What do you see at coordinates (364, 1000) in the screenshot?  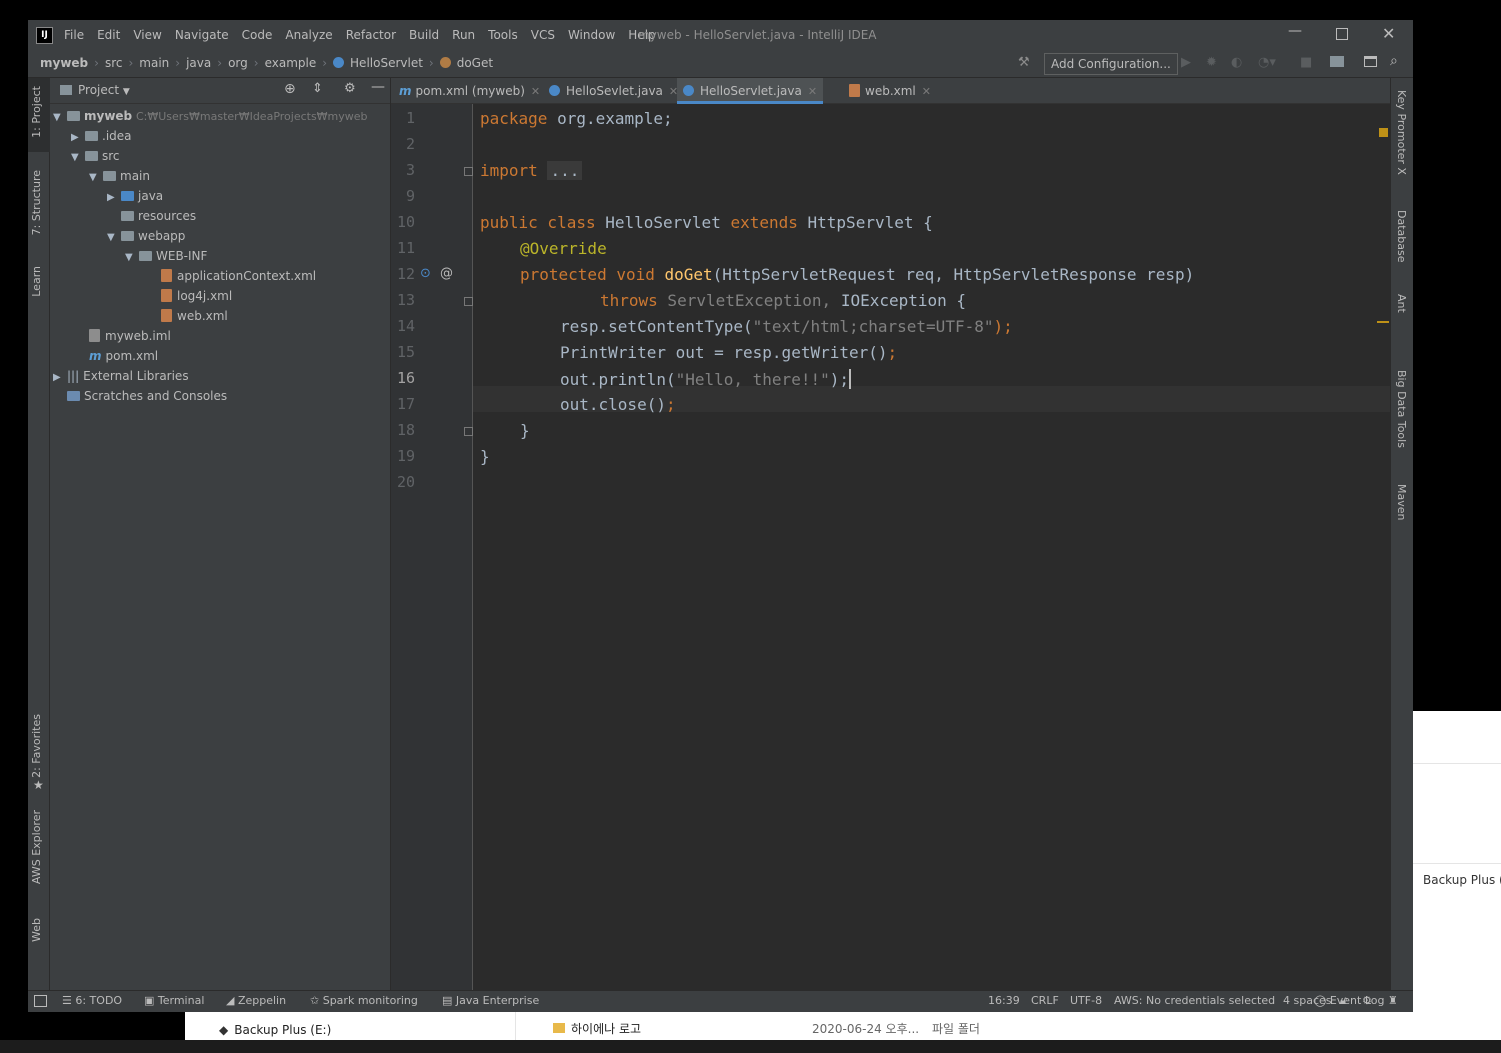 I see `tool-spark-monitoring: ✩ Spark monitoring` at bounding box center [364, 1000].